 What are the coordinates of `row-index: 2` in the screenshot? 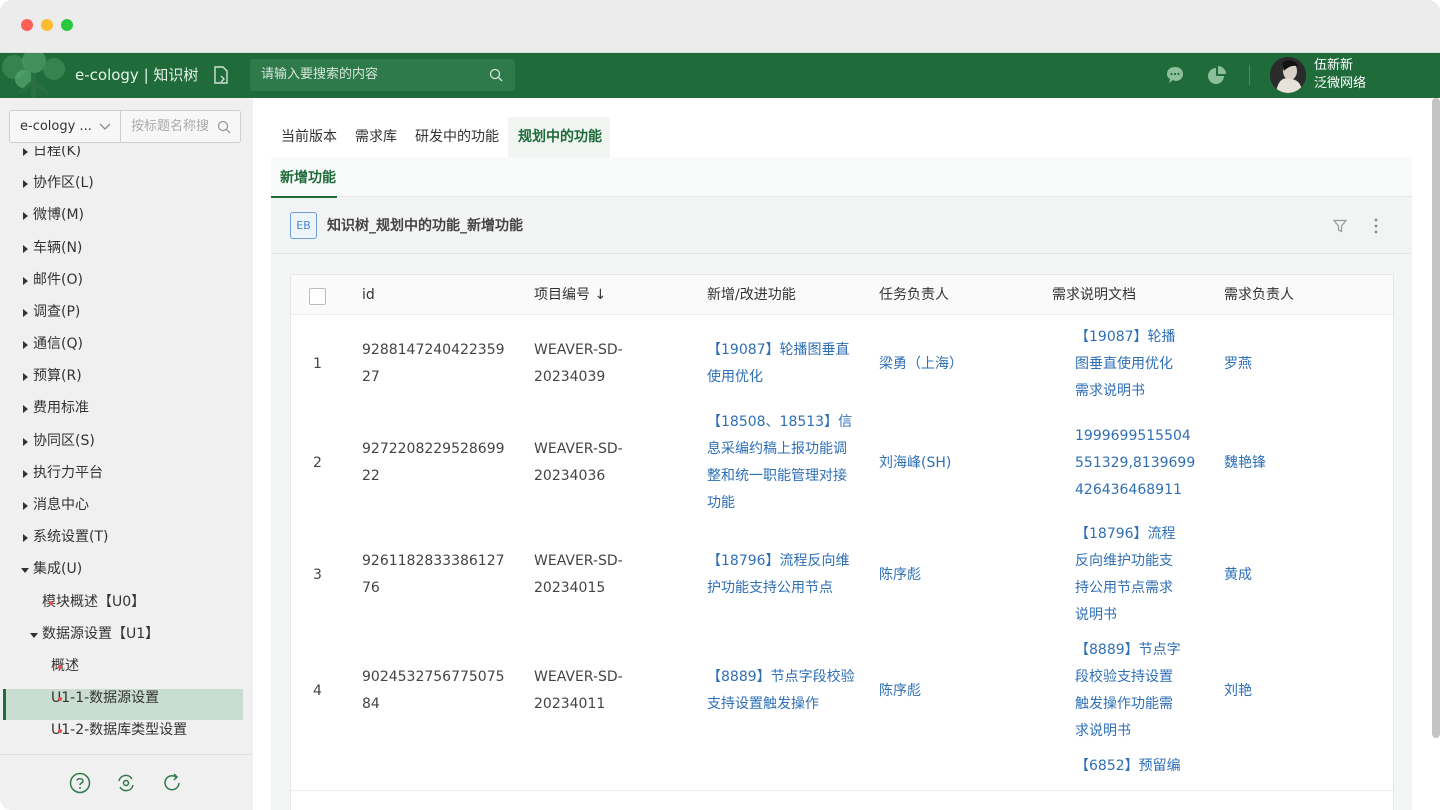 It's located at (317, 462).